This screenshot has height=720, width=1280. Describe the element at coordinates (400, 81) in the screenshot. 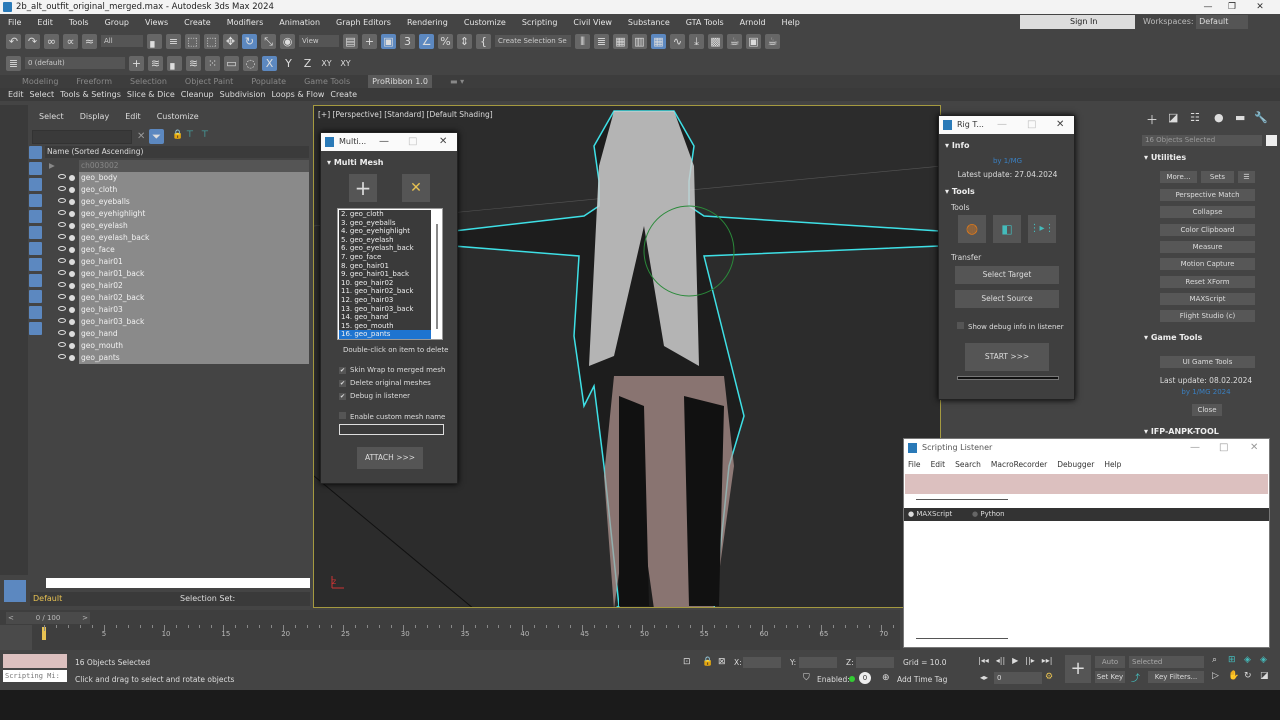

I see `tab-proribbon-1-0: ProRibbon 1.0` at that location.